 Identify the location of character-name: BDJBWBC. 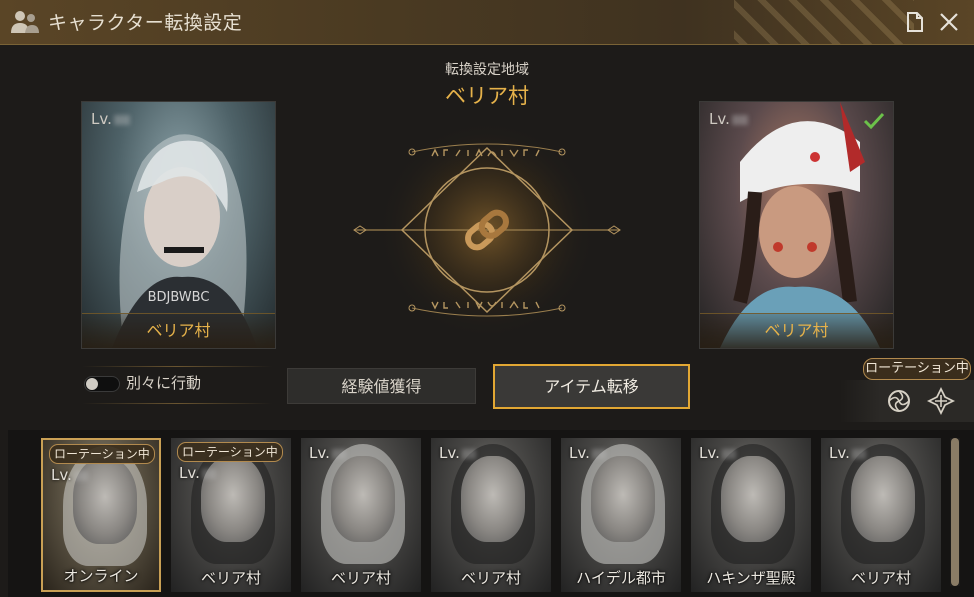
(178, 297).